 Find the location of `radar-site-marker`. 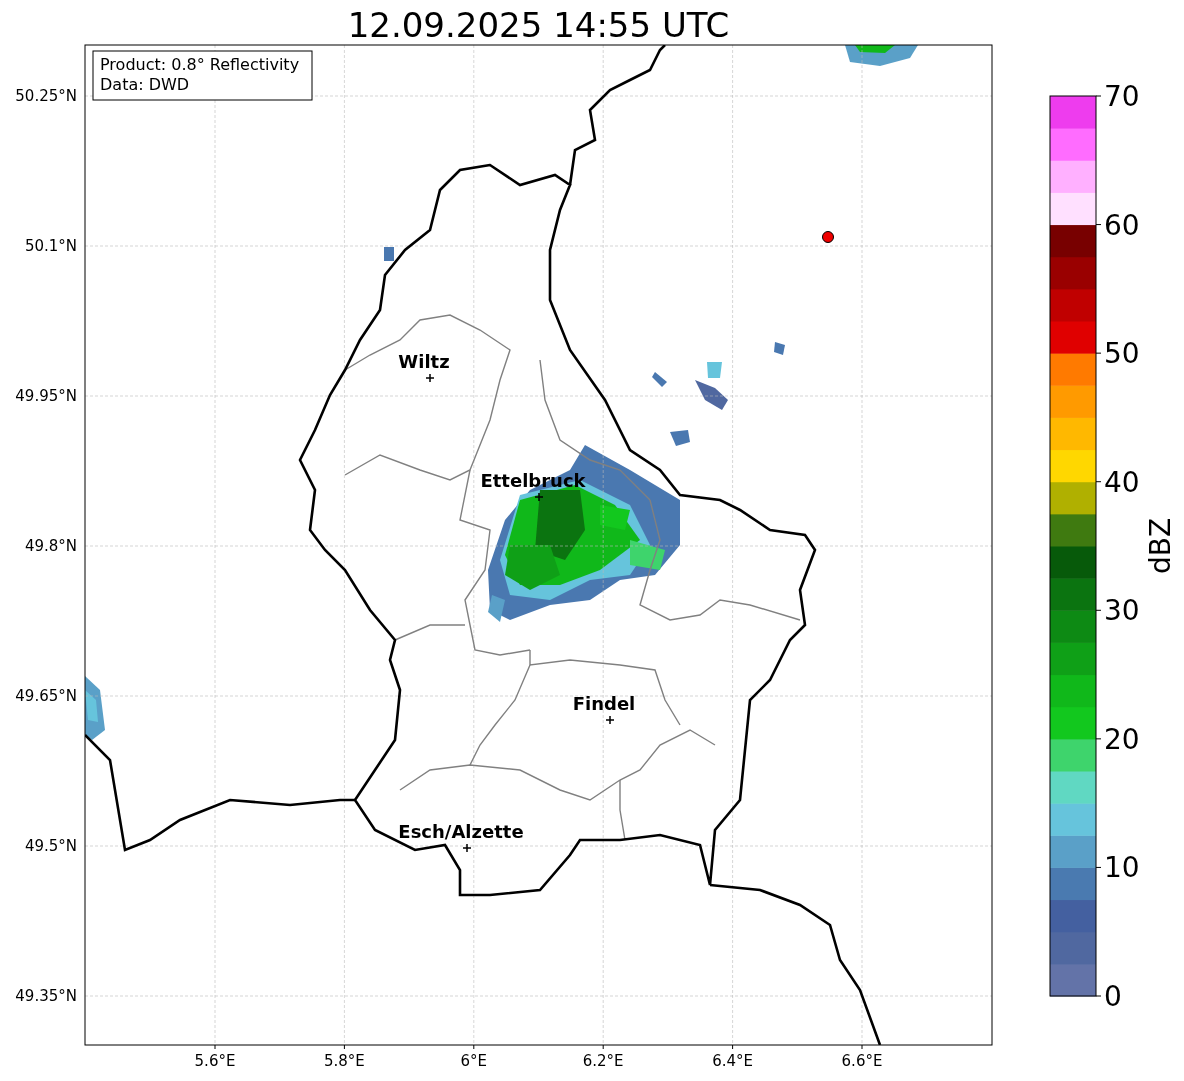

radar-site-marker is located at coordinates (828, 237).